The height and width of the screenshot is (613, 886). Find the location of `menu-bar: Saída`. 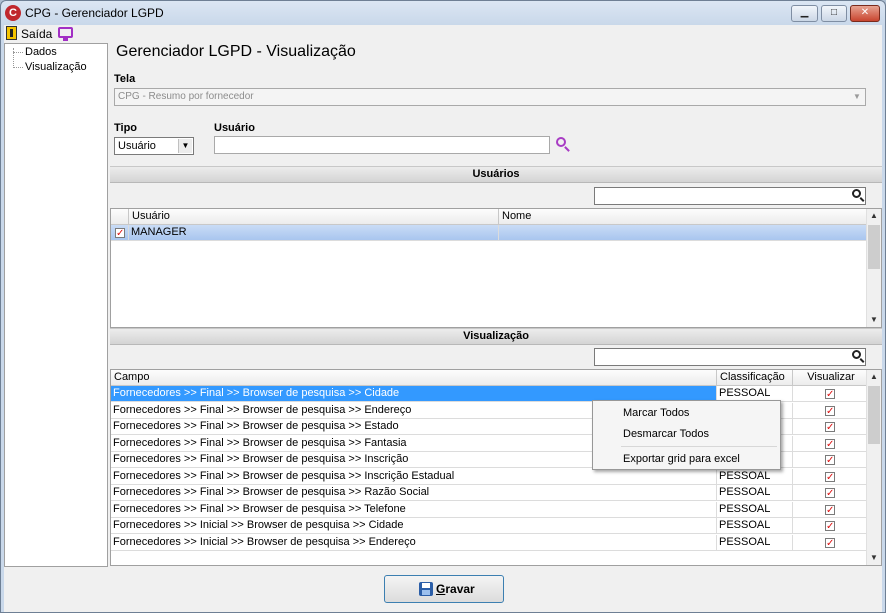

menu-bar: Saída is located at coordinates (443, 33).